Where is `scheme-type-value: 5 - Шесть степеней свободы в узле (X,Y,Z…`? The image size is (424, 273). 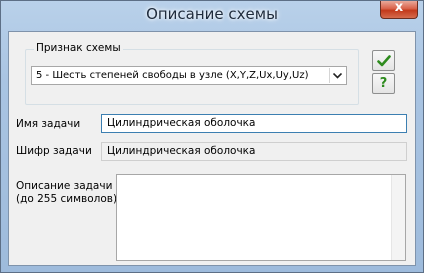 scheme-type-value: 5 - Шесть степеней свободы в узле (X,Y,Z… is located at coordinates (172, 75).